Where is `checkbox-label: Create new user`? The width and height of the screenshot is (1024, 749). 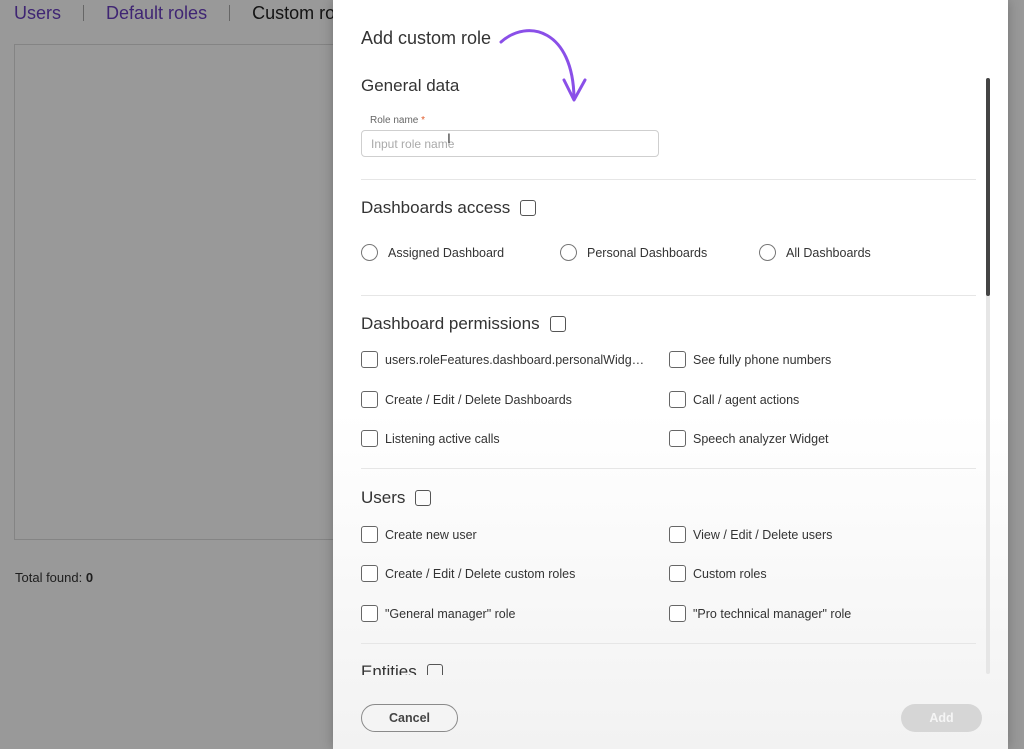 checkbox-label: Create new user is located at coordinates (431, 534).